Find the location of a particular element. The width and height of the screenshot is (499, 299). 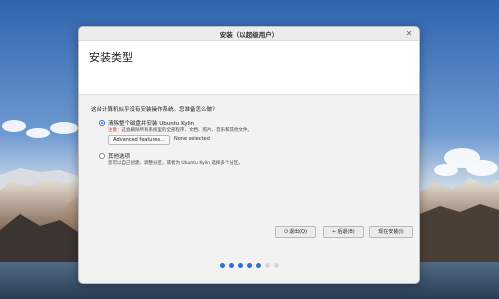

install-now-button: 现在安装(I) is located at coordinates (391, 232).